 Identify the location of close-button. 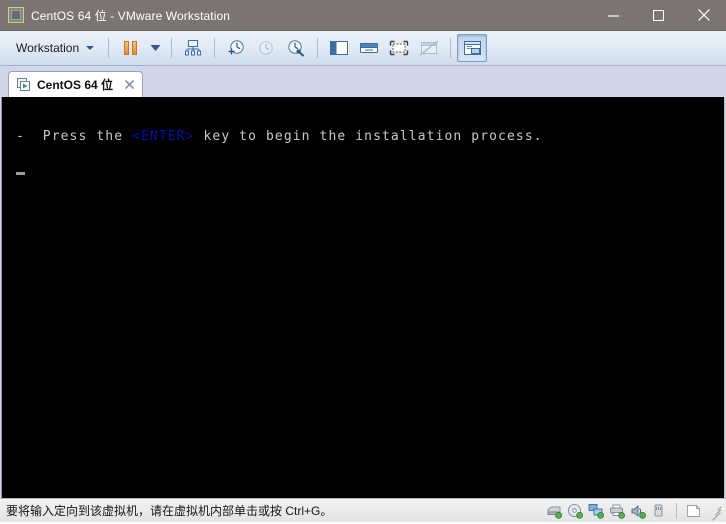
(703, 15).